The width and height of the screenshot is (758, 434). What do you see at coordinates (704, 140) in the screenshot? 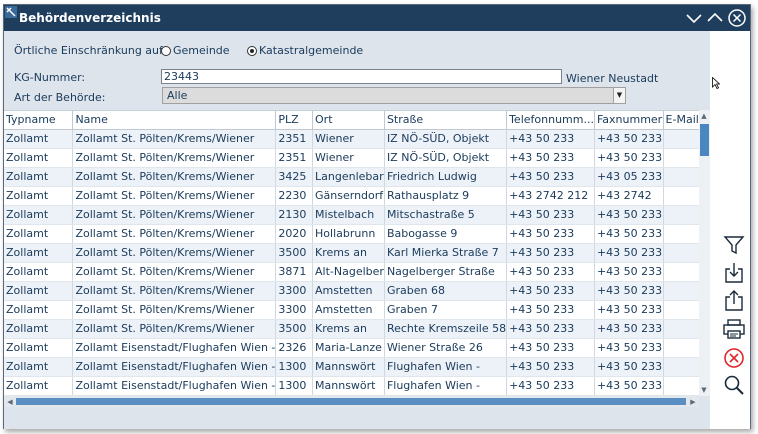
I see `vertical-scroll-thumb` at bounding box center [704, 140].